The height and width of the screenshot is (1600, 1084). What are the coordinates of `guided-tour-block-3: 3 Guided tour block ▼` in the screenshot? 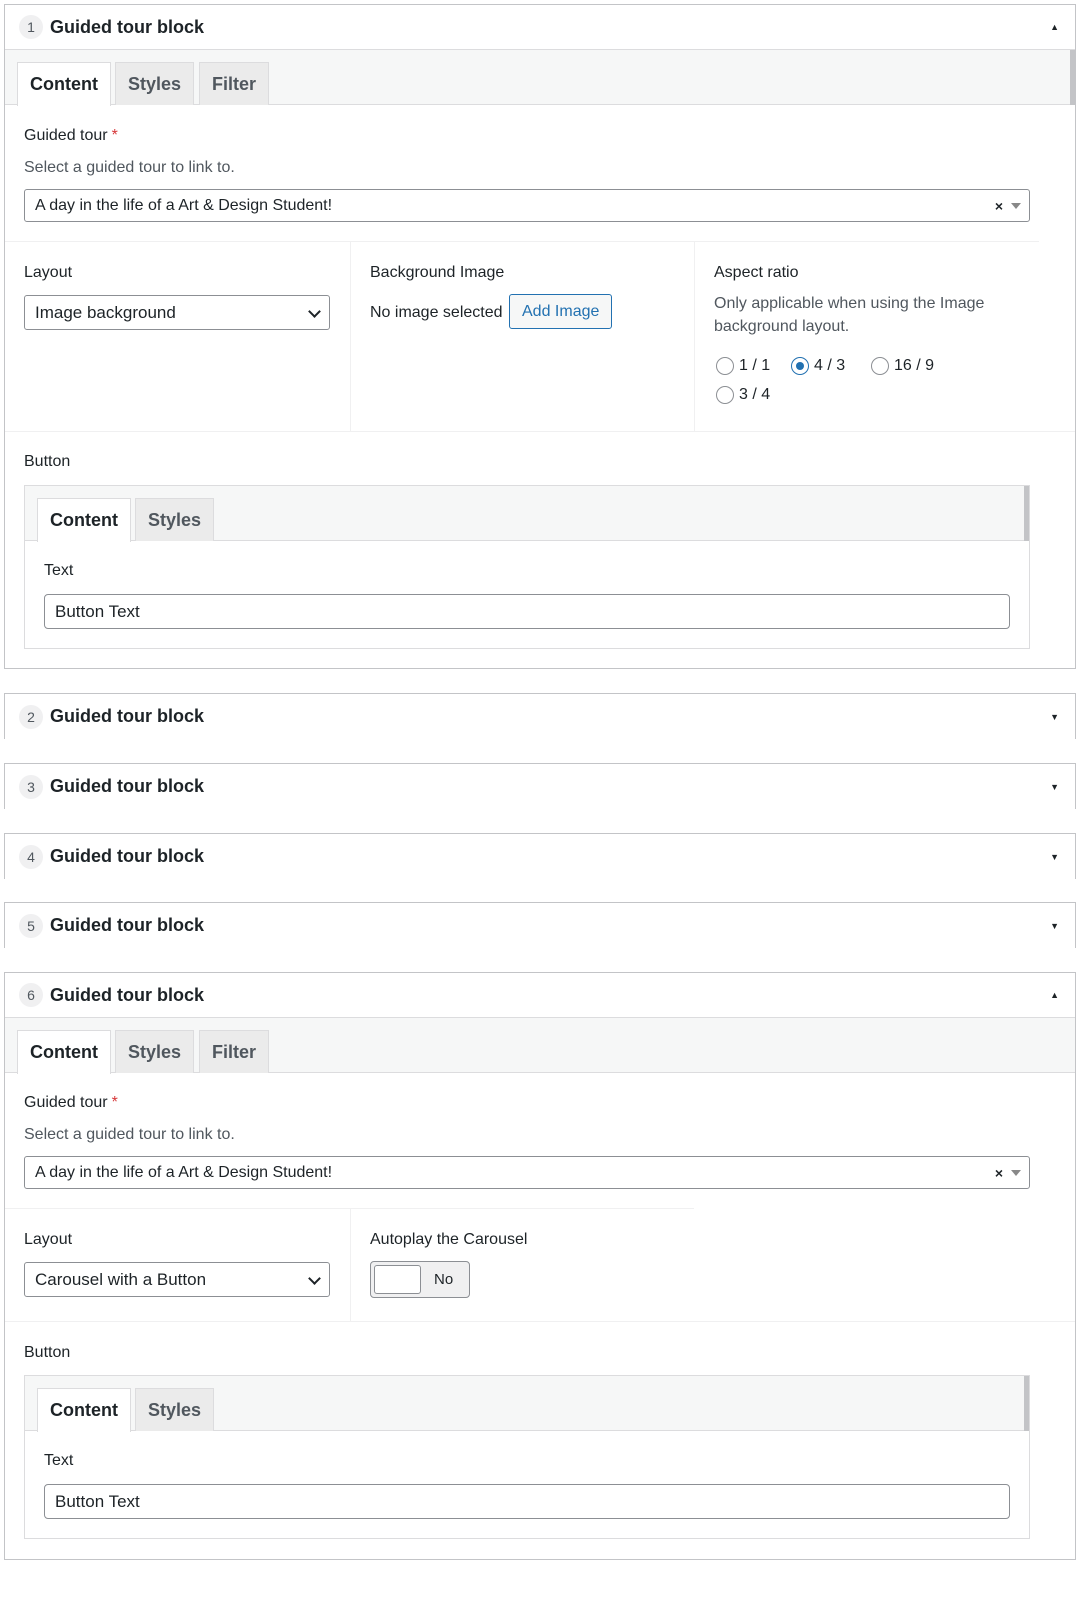 It's located at (540, 786).